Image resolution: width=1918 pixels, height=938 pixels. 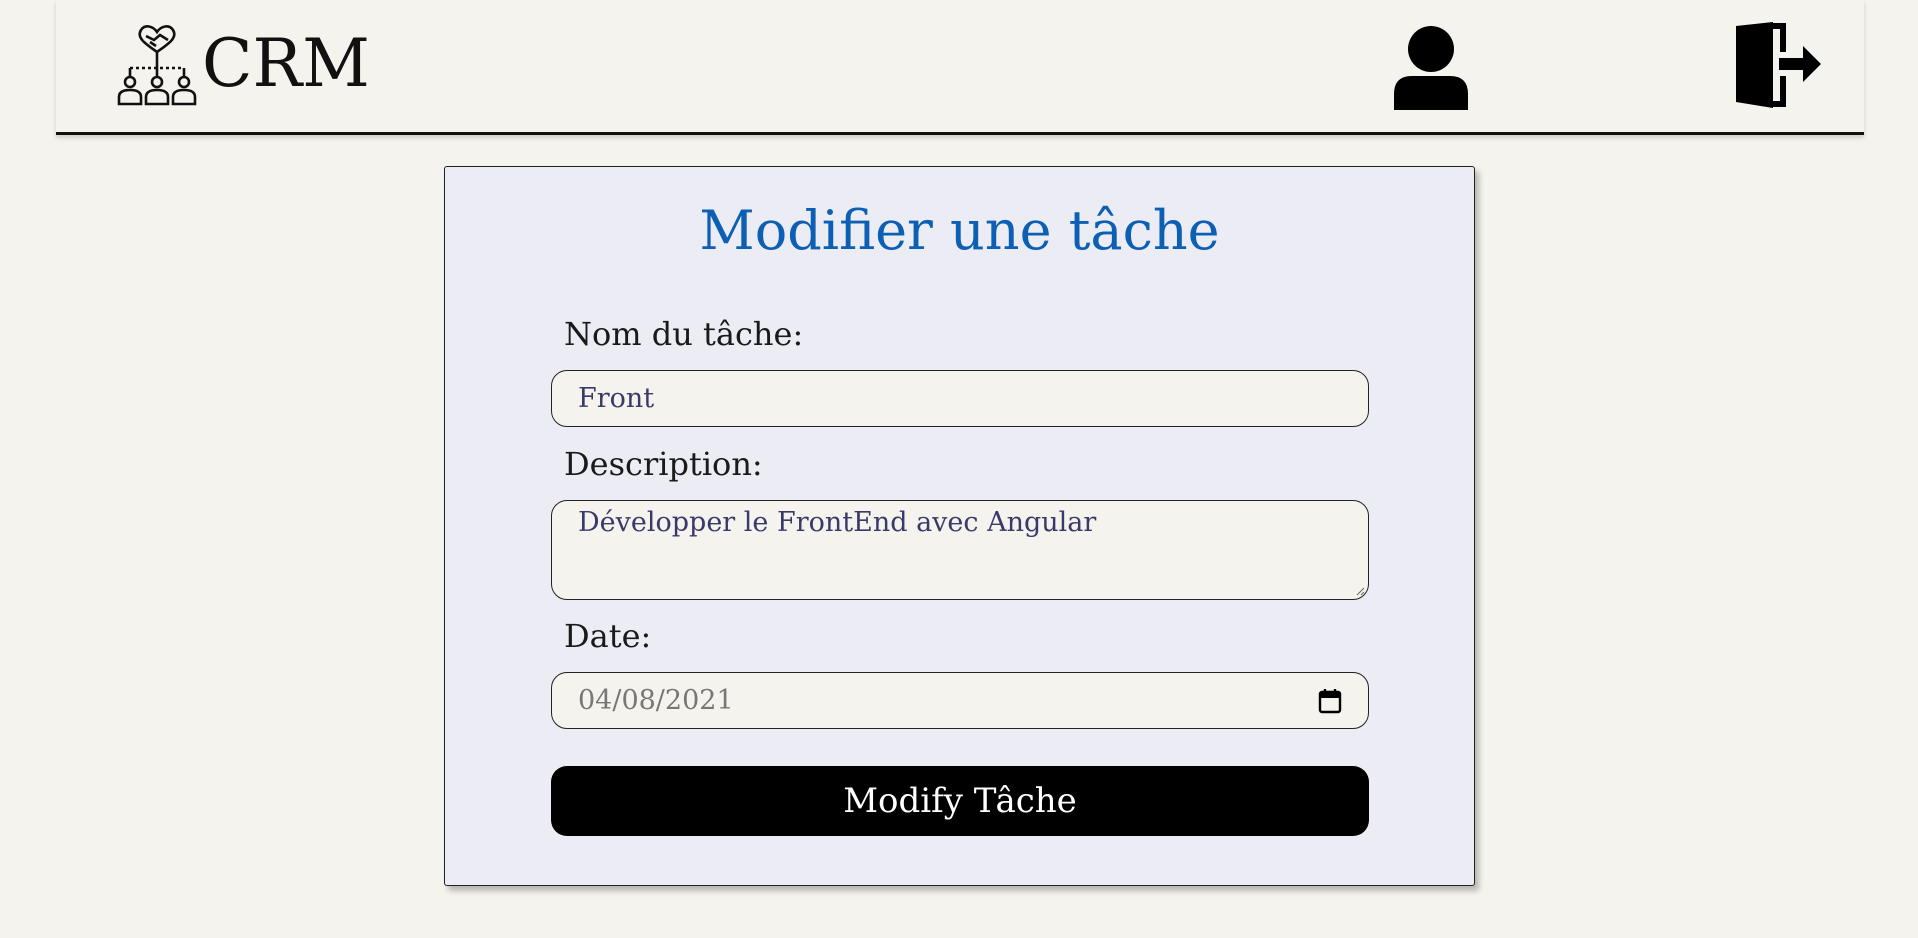 I want to click on description-label: Description:, so click(x=663, y=464).